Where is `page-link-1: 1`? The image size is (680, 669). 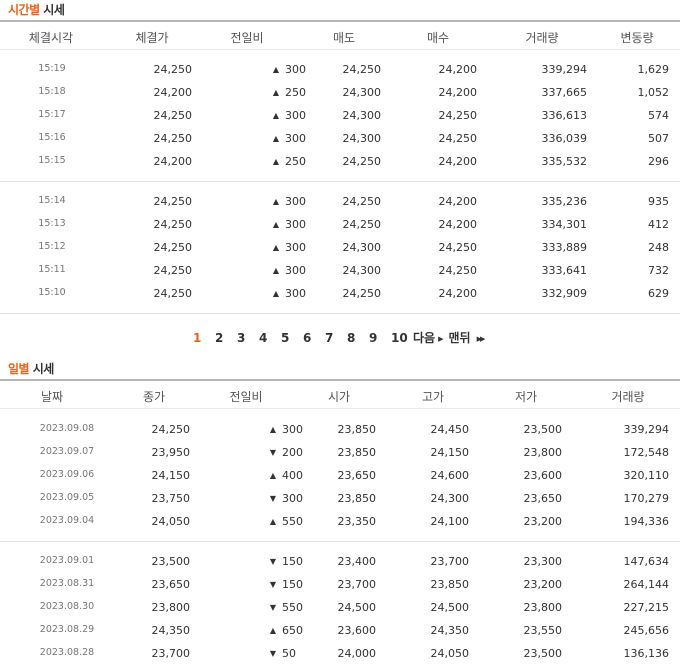
page-link-1: 1 is located at coordinates (204, 338).